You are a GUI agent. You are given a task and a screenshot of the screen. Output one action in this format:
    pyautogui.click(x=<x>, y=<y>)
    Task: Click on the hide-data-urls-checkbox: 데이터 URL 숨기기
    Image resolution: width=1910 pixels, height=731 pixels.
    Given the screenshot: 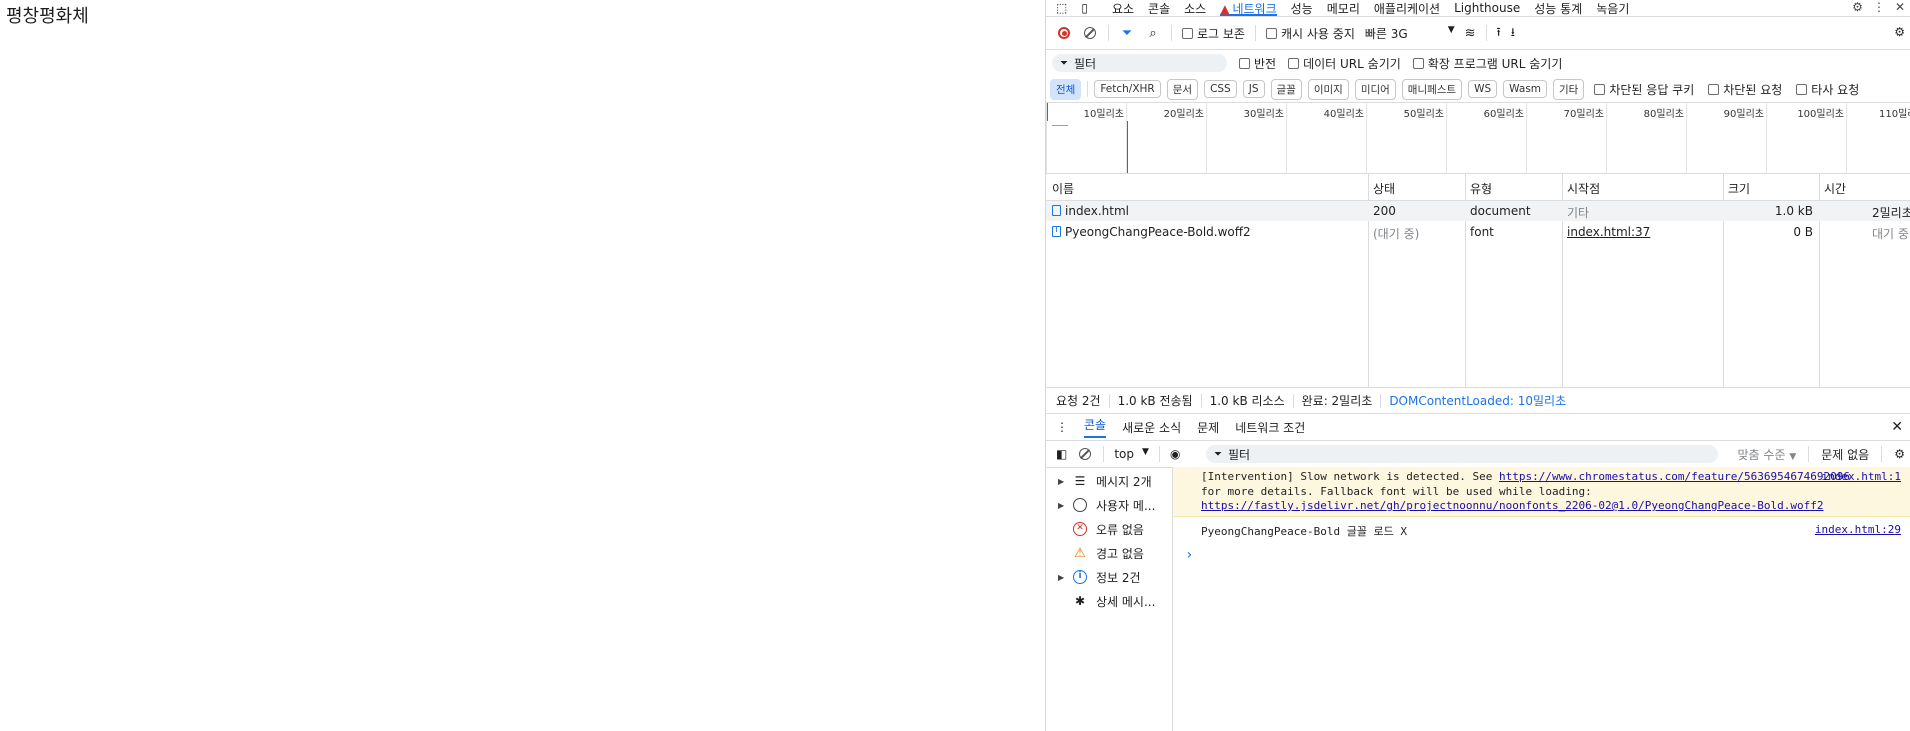 What is the action you would take?
    pyautogui.click(x=1344, y=63)
    